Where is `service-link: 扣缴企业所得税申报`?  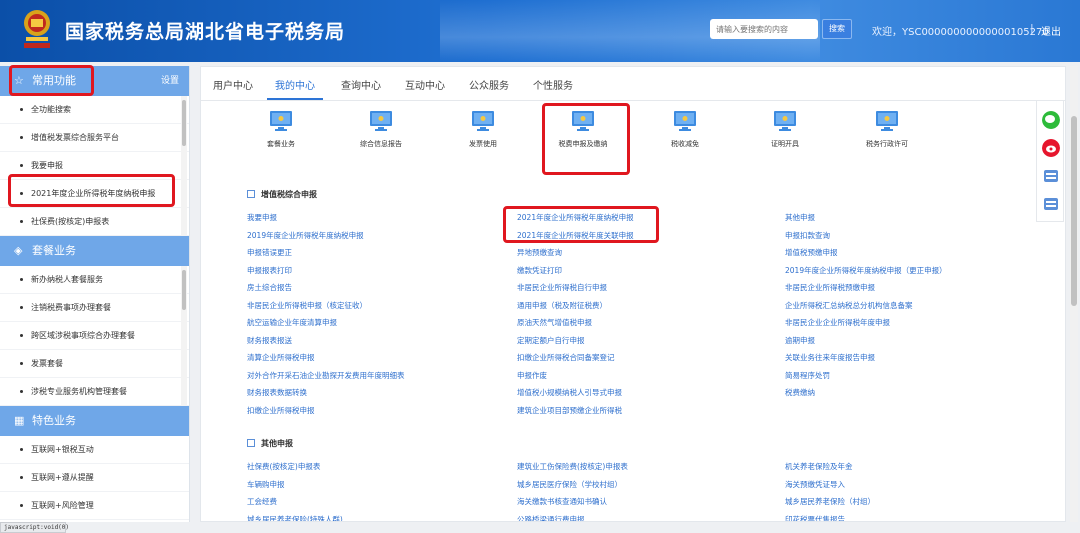 service-link: 扣缴企业所得税申报 is located at coordinates (281, 410).